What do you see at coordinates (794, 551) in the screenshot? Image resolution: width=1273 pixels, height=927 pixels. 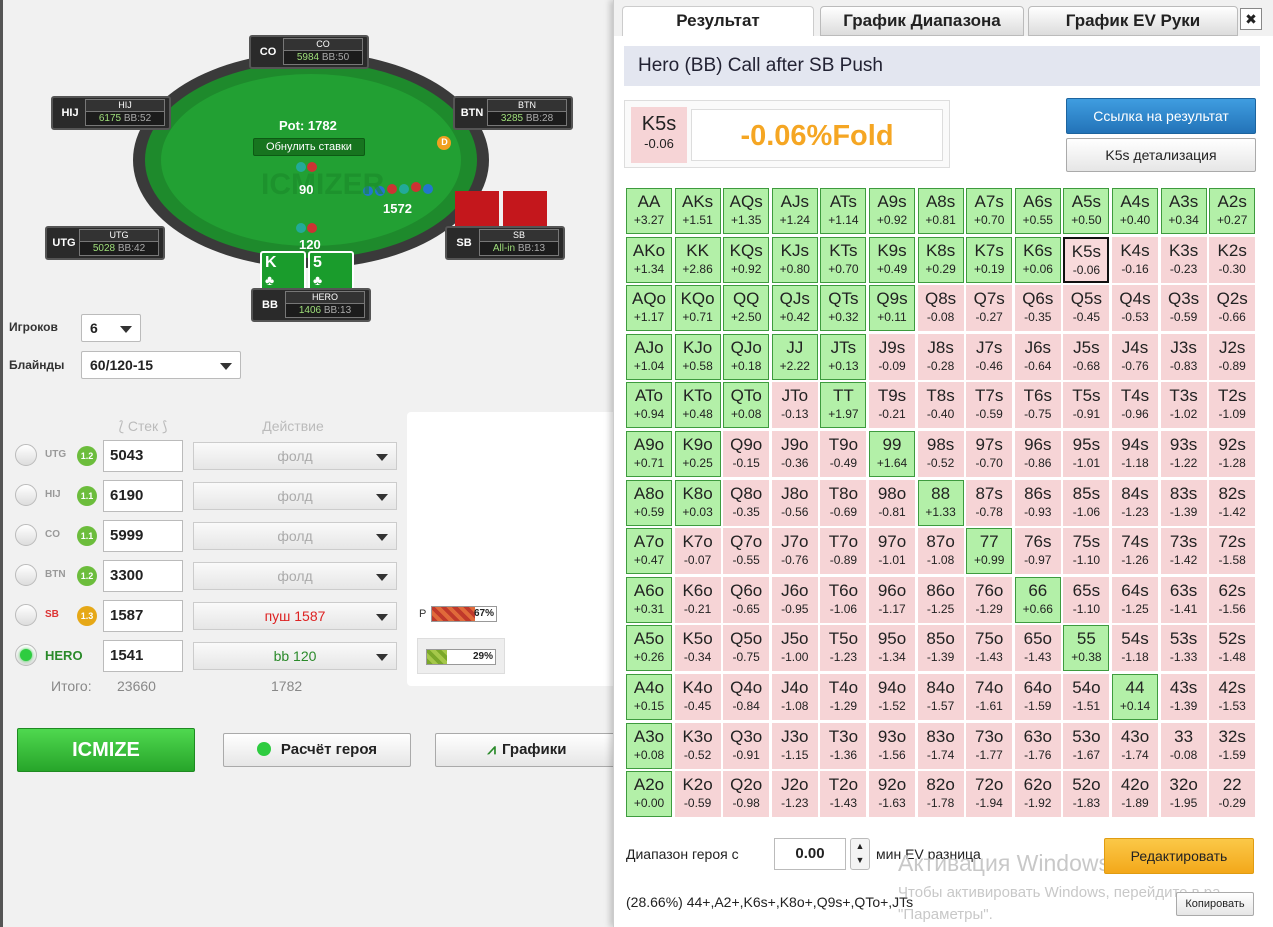 I see `hand-cell: J7o -0.76` at bounding box center [794, 551].